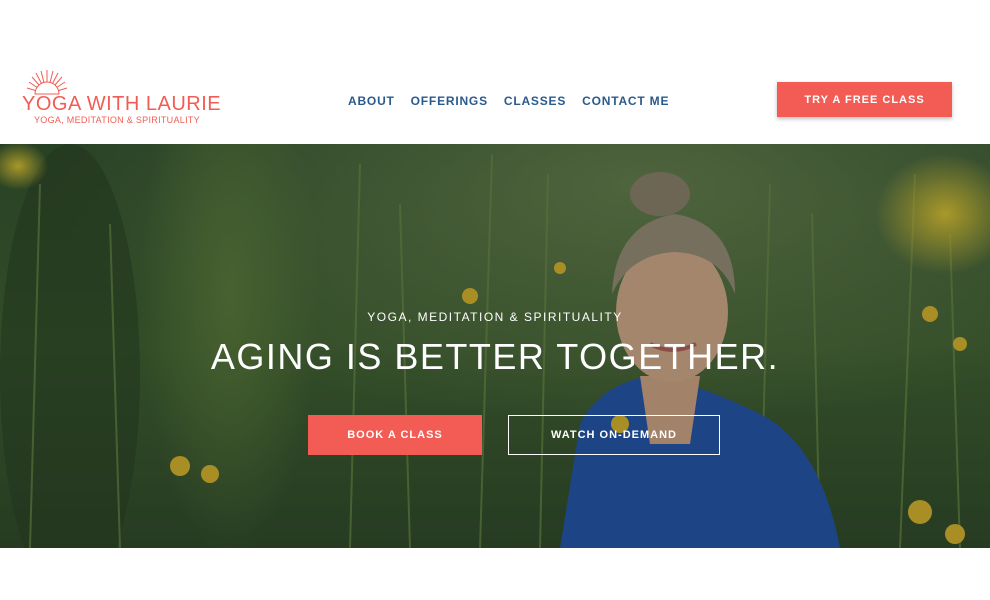  I want to click on book-a-class-button: BOOK A CLASS, so click(395, 435).